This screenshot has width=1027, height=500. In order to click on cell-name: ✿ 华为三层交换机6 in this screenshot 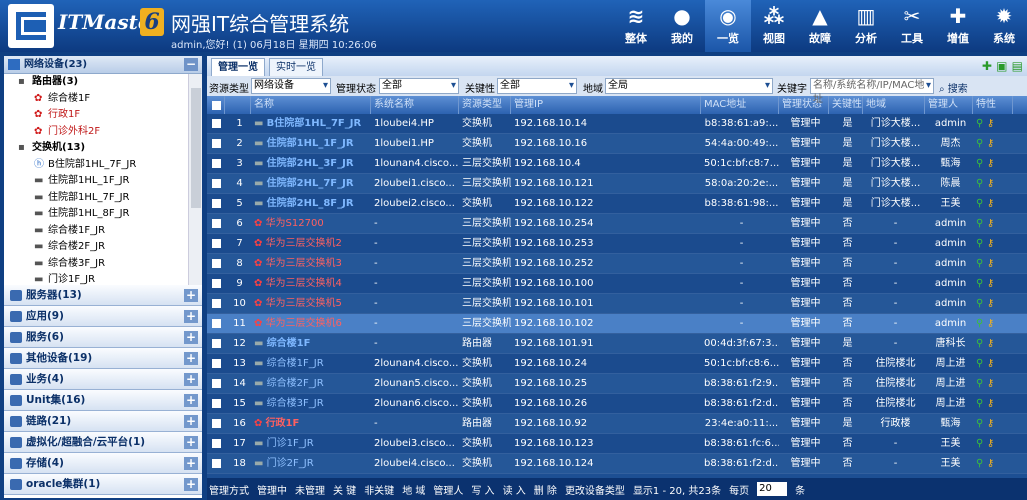, I will do `click(311, 323)`.